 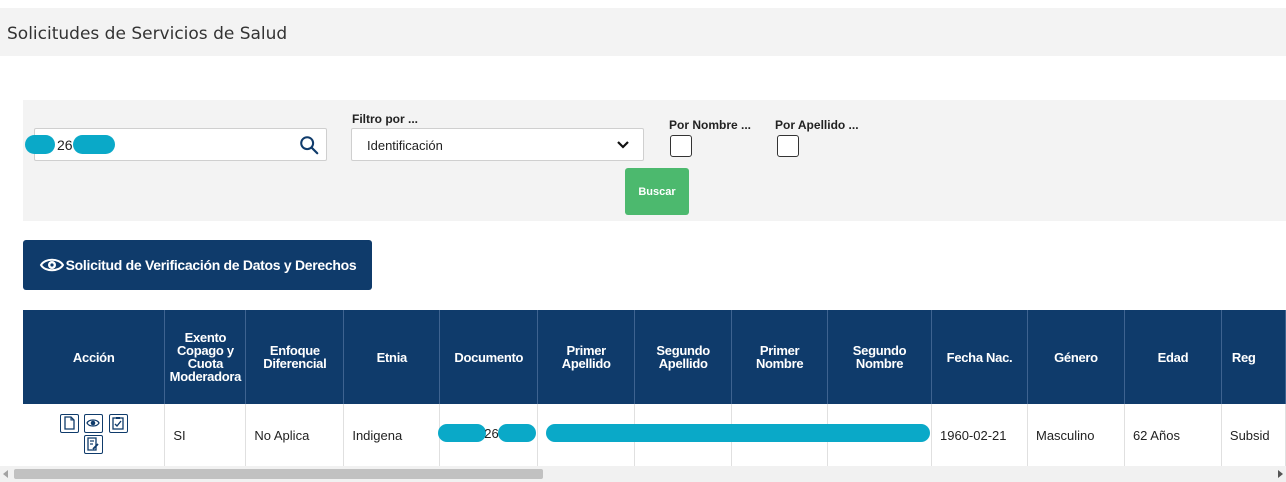 I want to click on cell-etnia: Indigena, so click(x=392, y=435).